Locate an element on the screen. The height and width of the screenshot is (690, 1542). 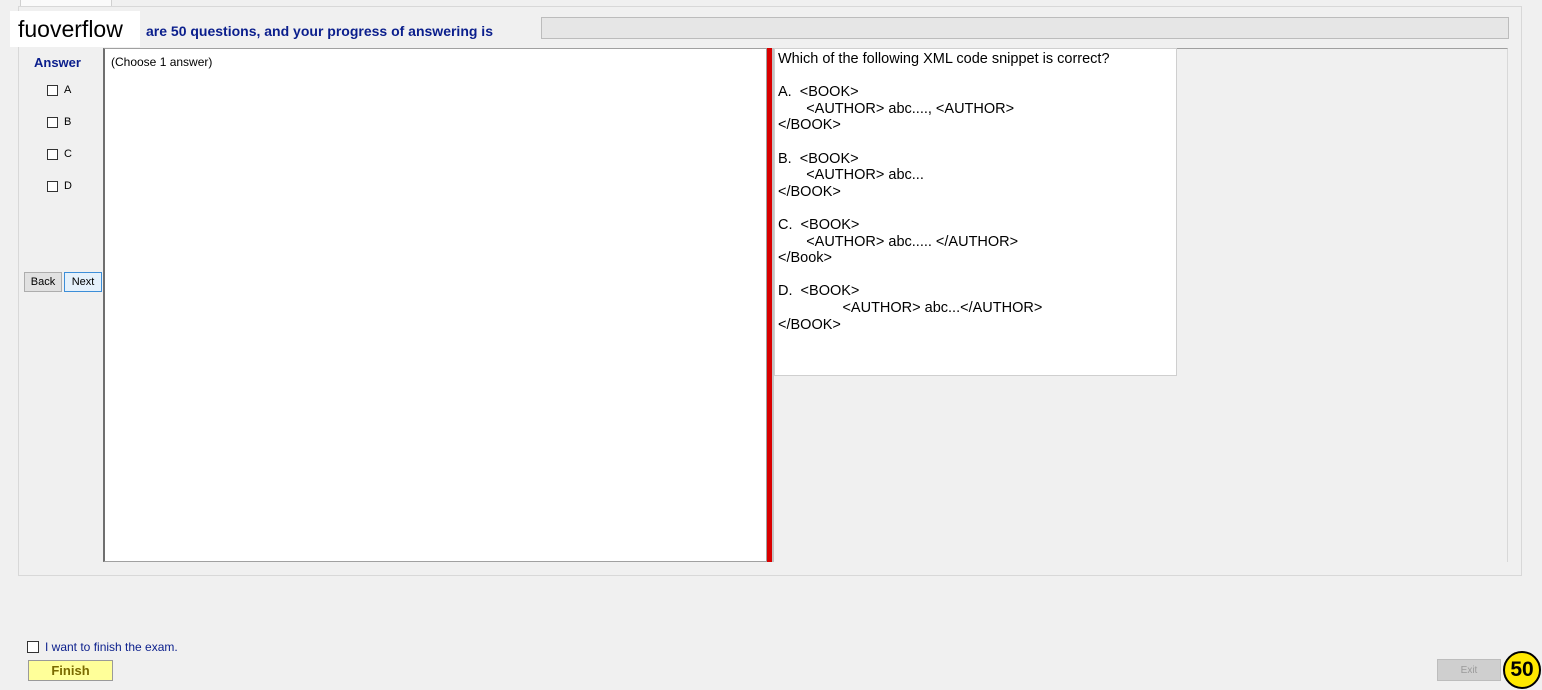
finish-confirm-label: I want to finish the exam. is located at coordinates (111, 647).